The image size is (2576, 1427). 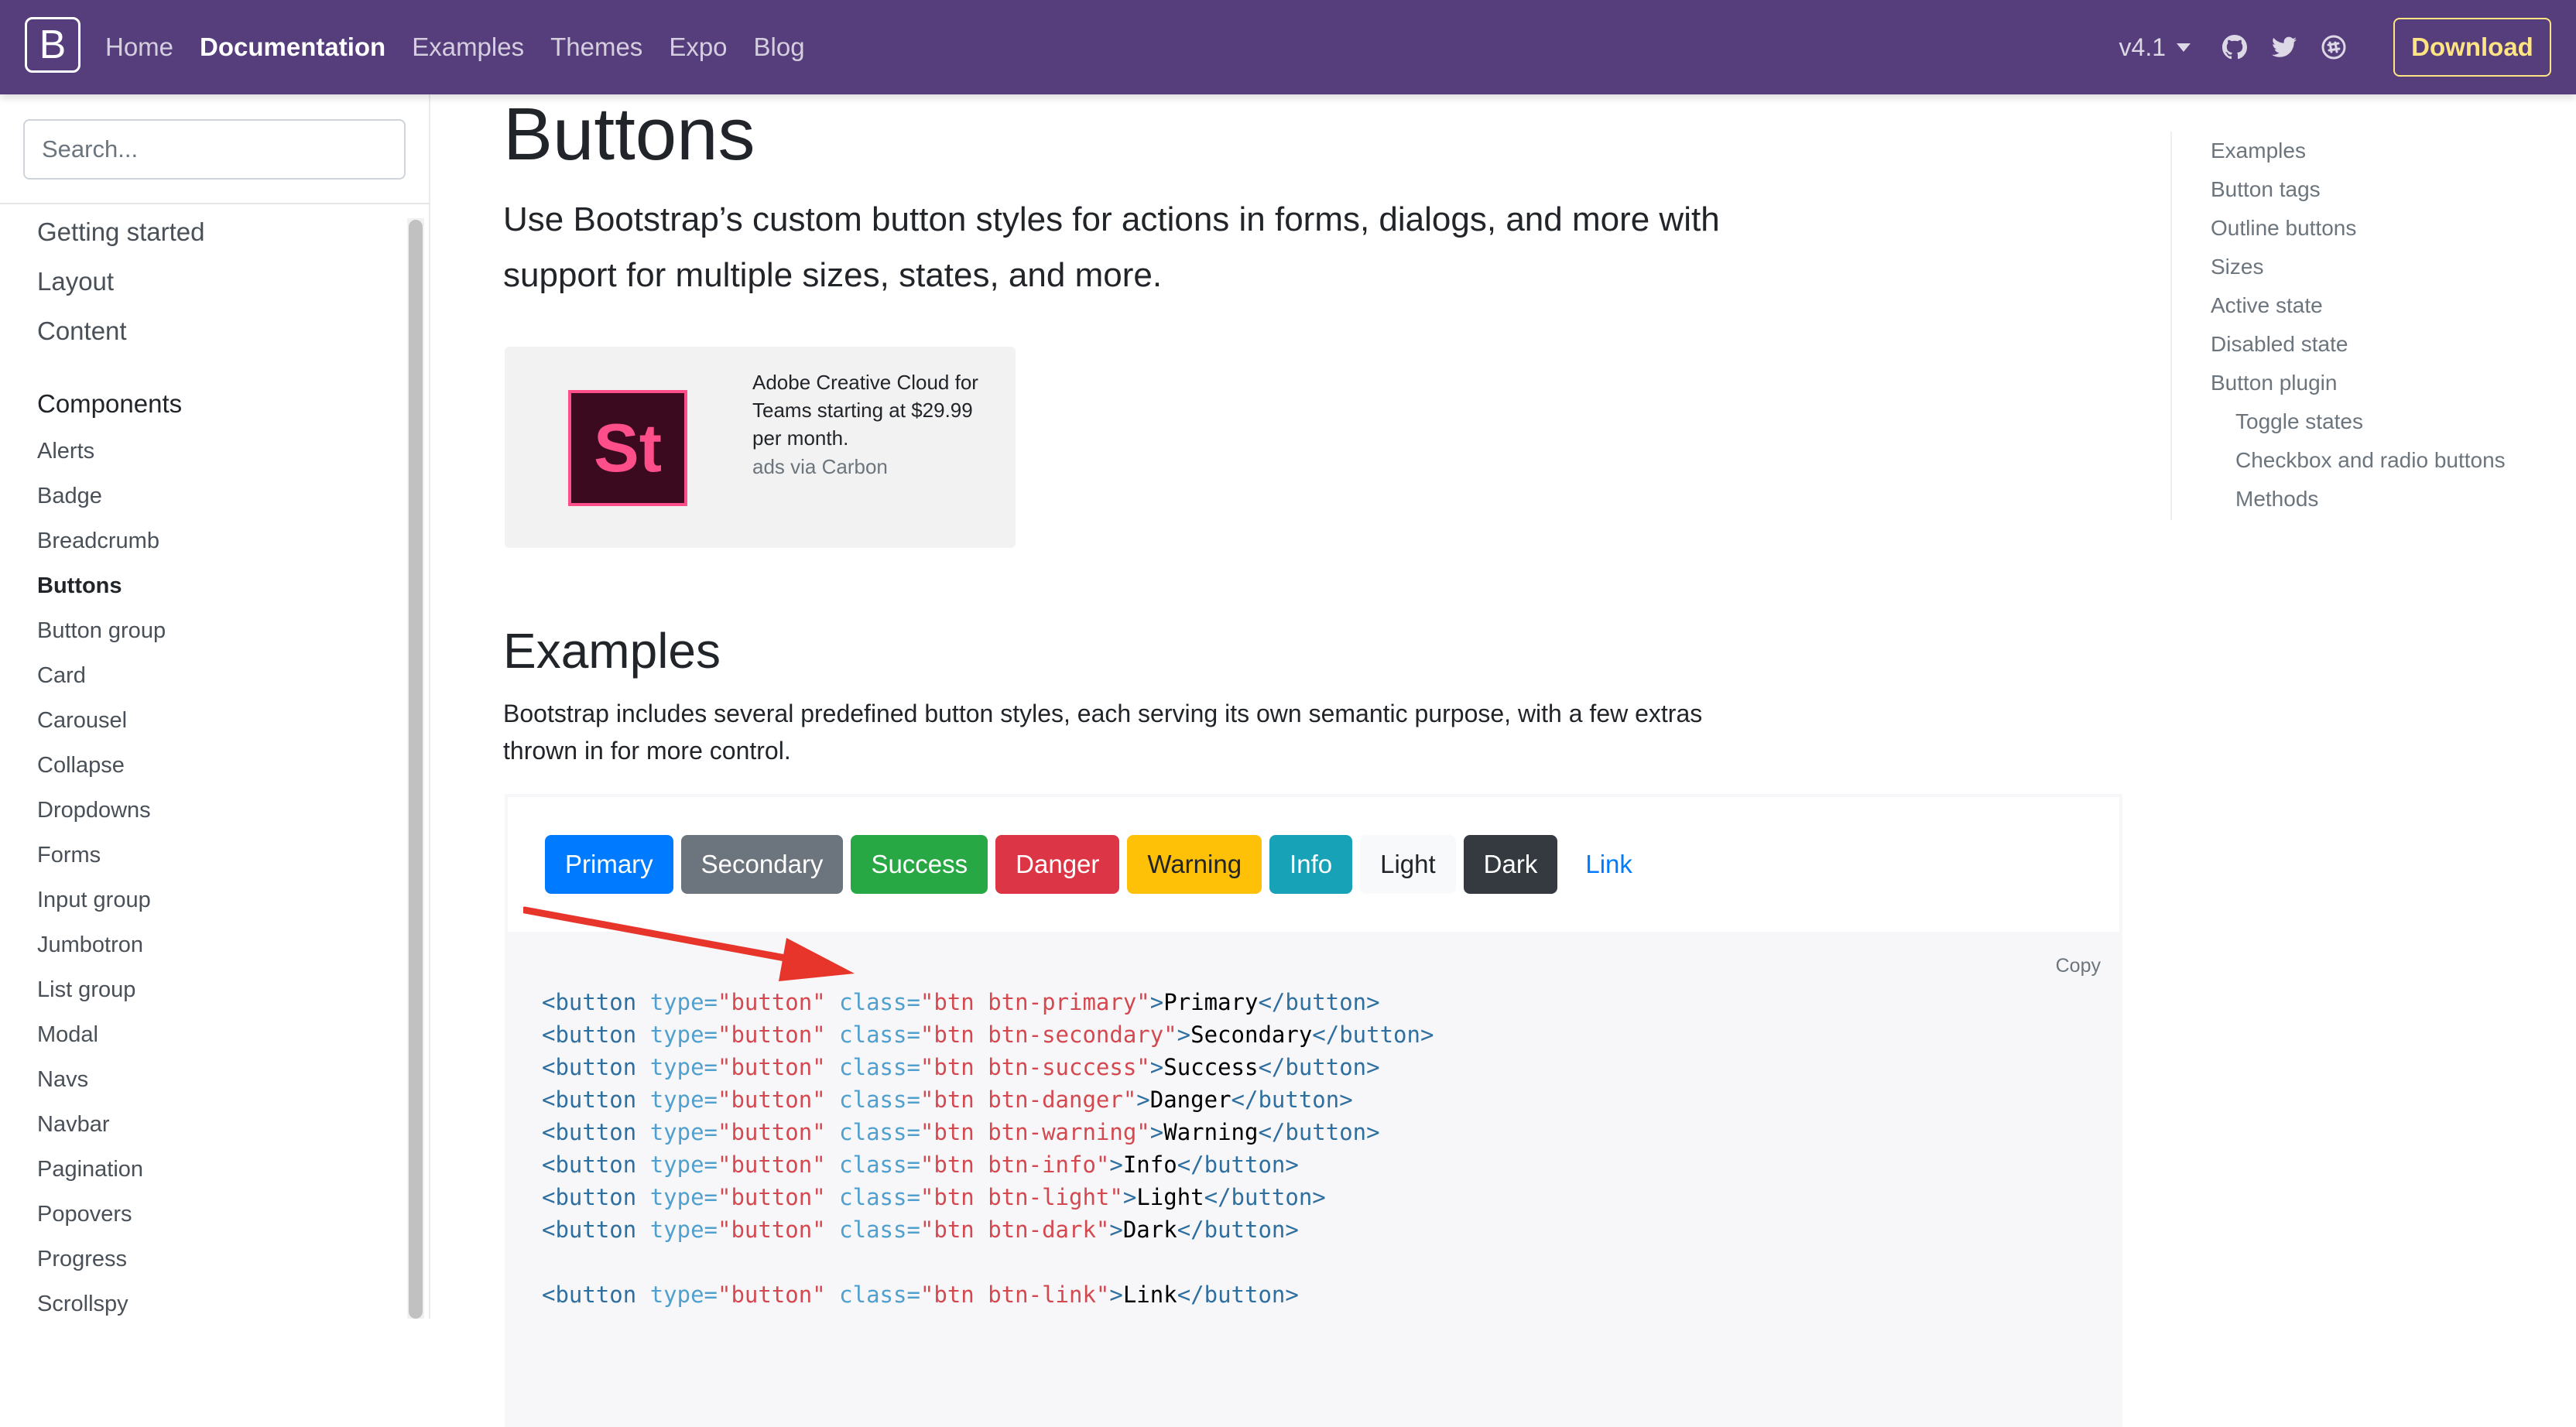 What do you see at coordinates (1149, 1295) in the screenshot?
I see `code-text: Link` at bounding box center [1149, 1295].